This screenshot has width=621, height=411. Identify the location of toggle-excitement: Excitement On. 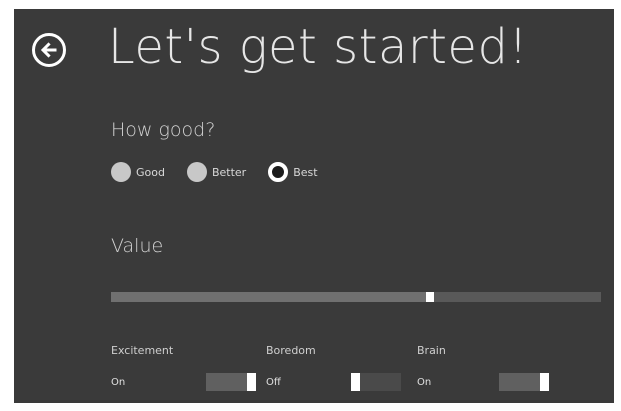
(183, 367).